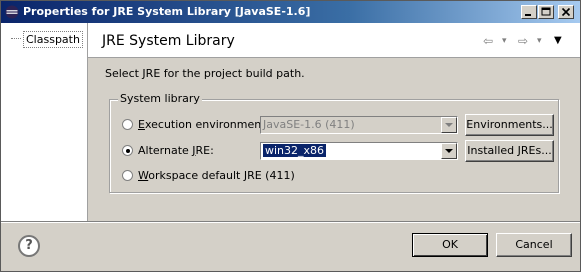 The width and height of the screenshot is (581, 272). I want to click on ok-button: OK, so click(450, 245).